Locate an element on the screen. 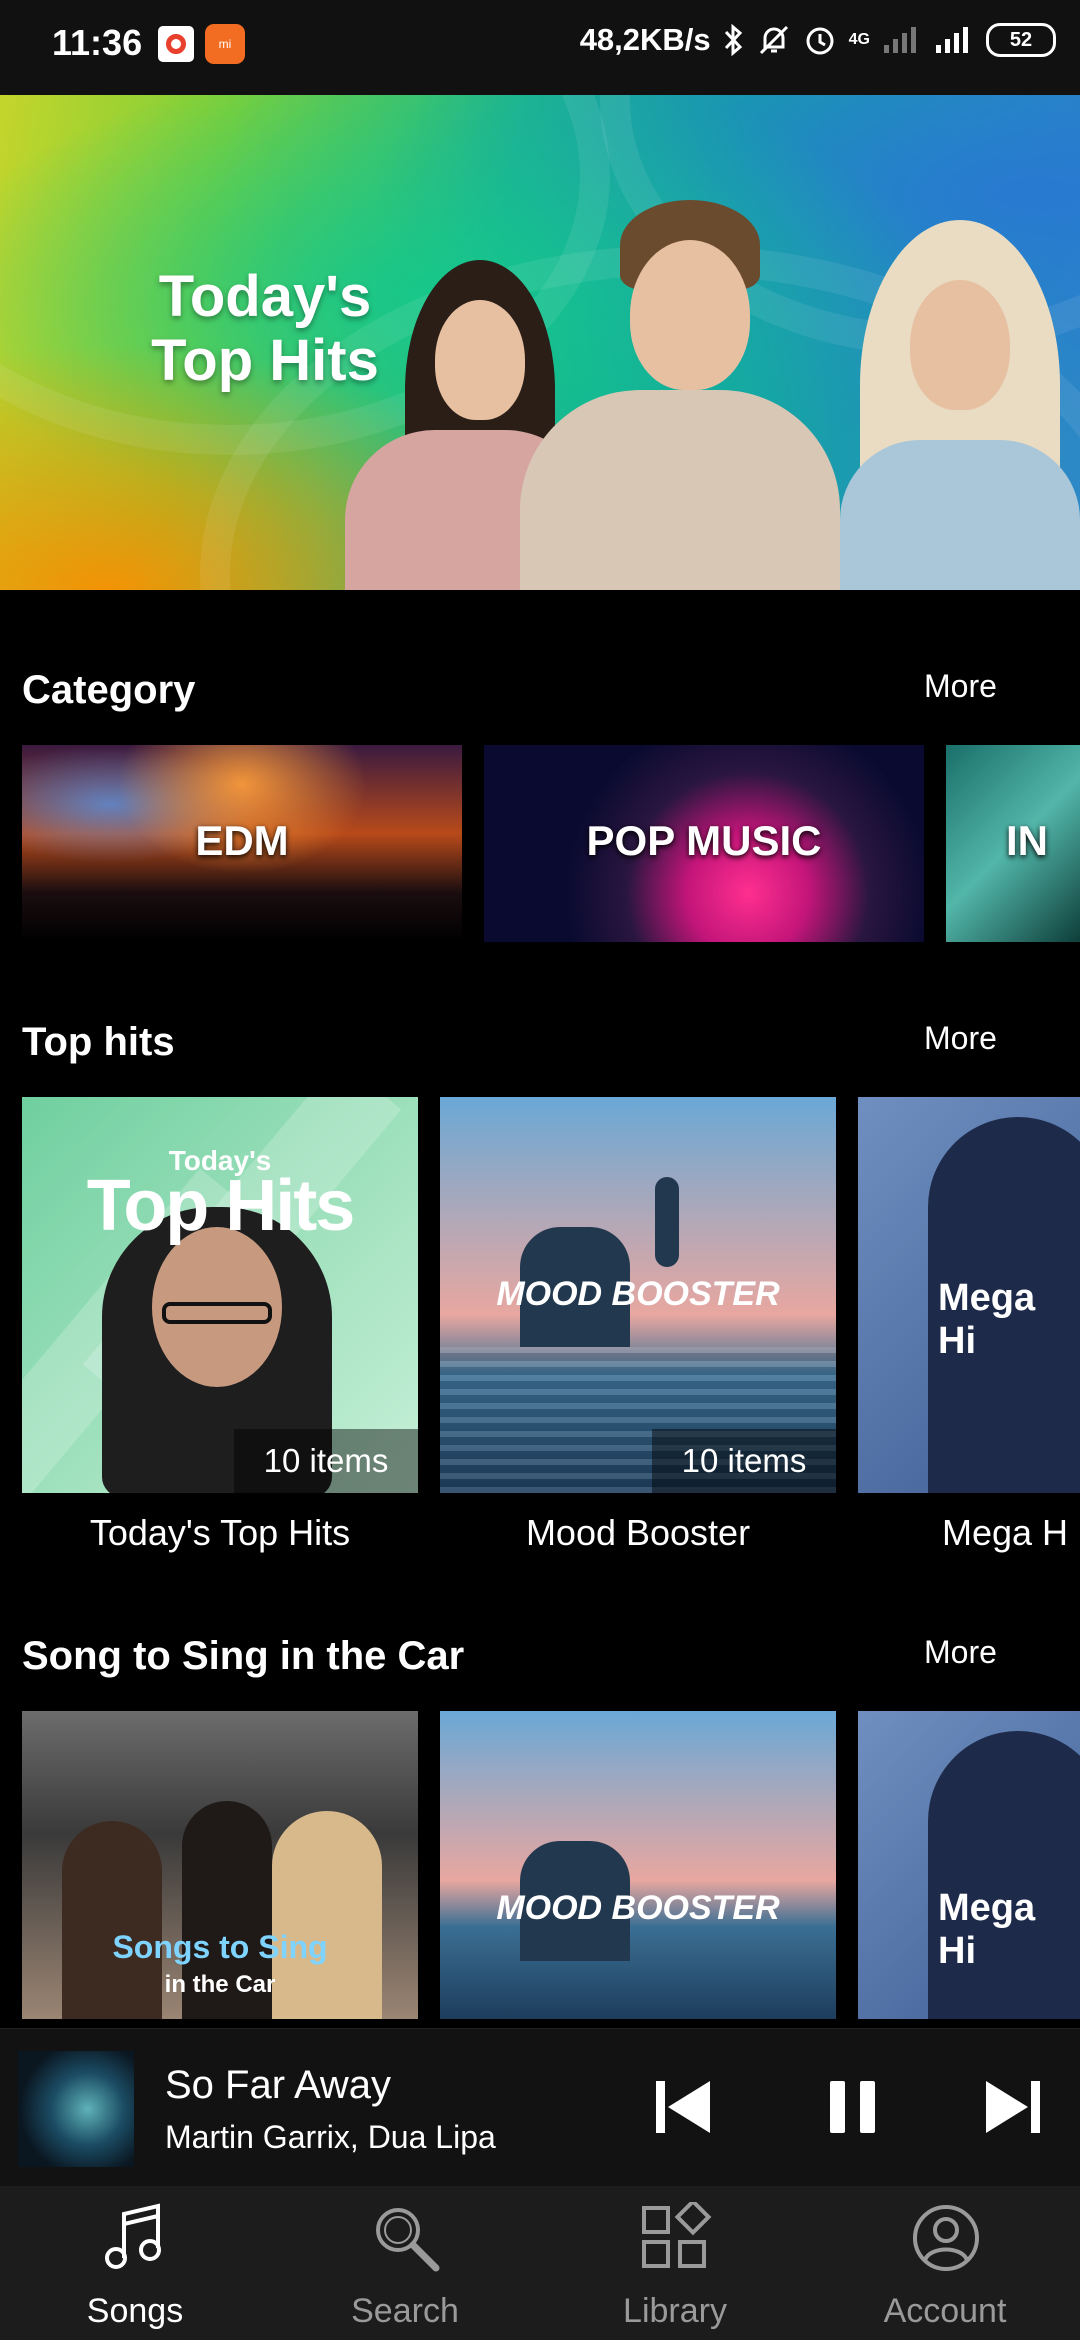 The image size is (1080, 2340). next-track-button is located at coordinates (1014, 2107).